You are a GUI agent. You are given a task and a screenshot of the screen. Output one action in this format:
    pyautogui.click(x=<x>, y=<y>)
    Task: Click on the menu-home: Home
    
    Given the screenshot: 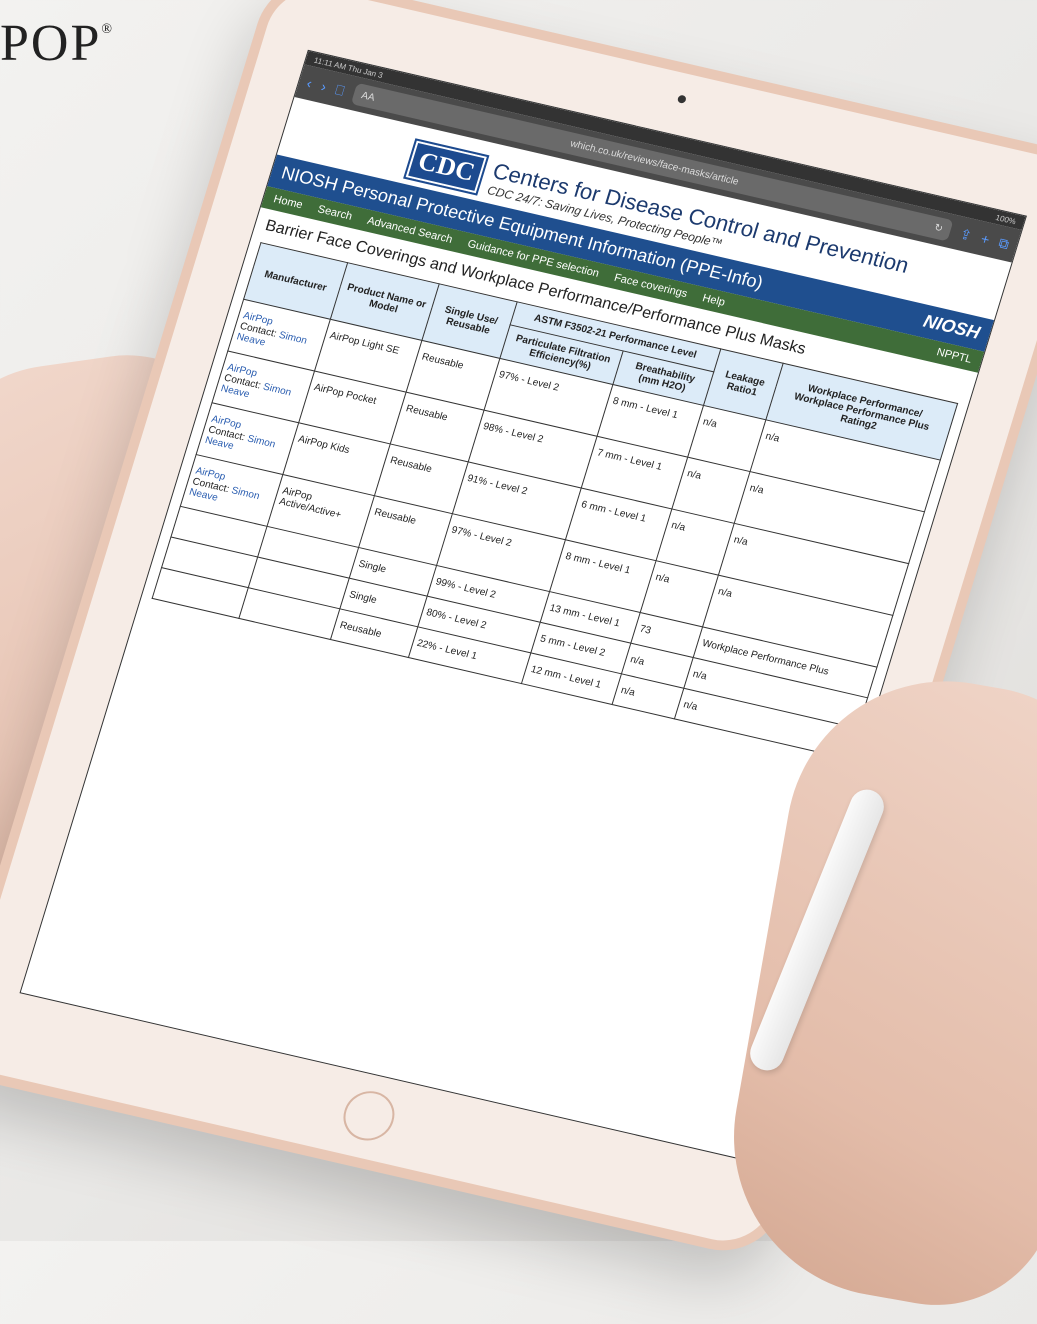 What is the action you would take?
    pyautogui.click(x=288, y=202)
    